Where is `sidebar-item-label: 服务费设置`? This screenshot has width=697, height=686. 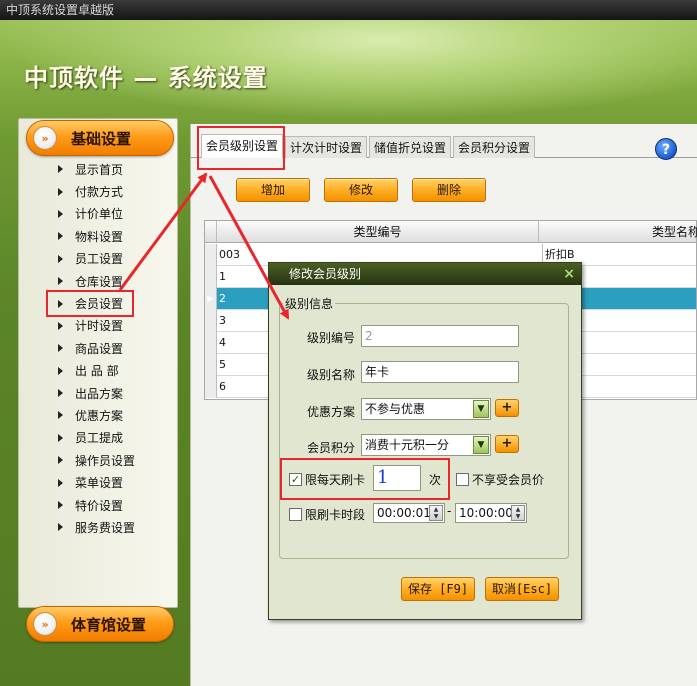 sidebar-item-label: 服务费设置 is located at coordinates (105, 527).